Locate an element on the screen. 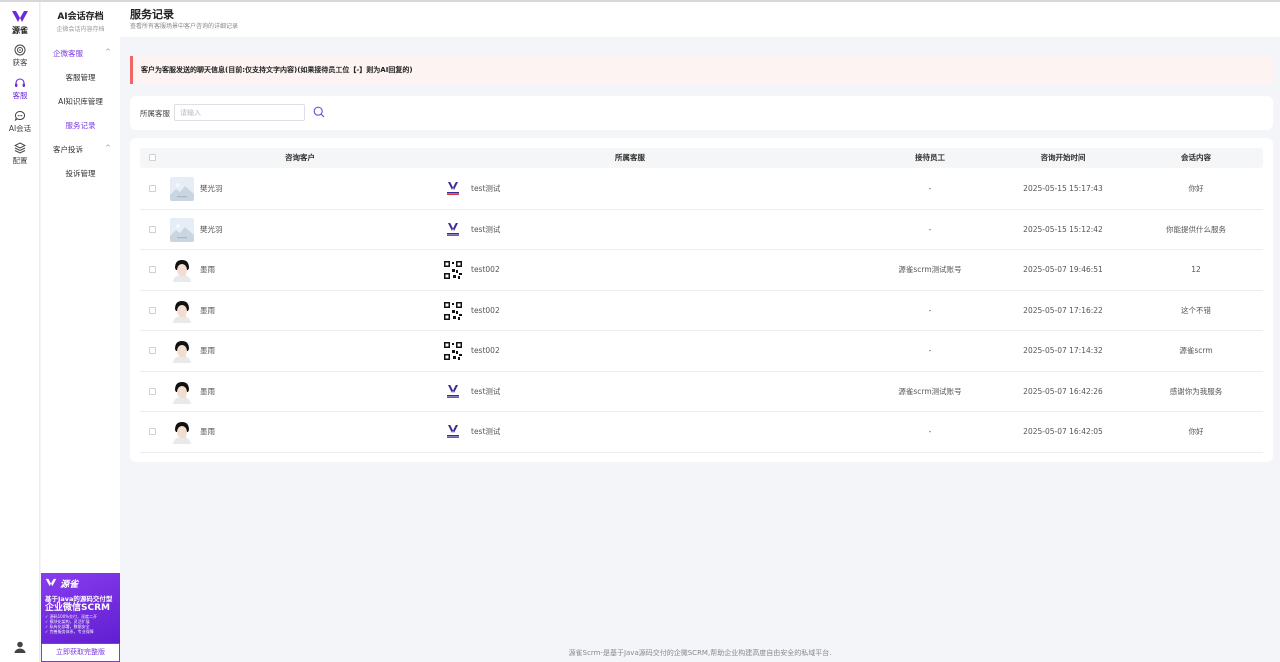  menu-group-wecom-service: 企微客服 ^ is located at coordinates (83, 53).